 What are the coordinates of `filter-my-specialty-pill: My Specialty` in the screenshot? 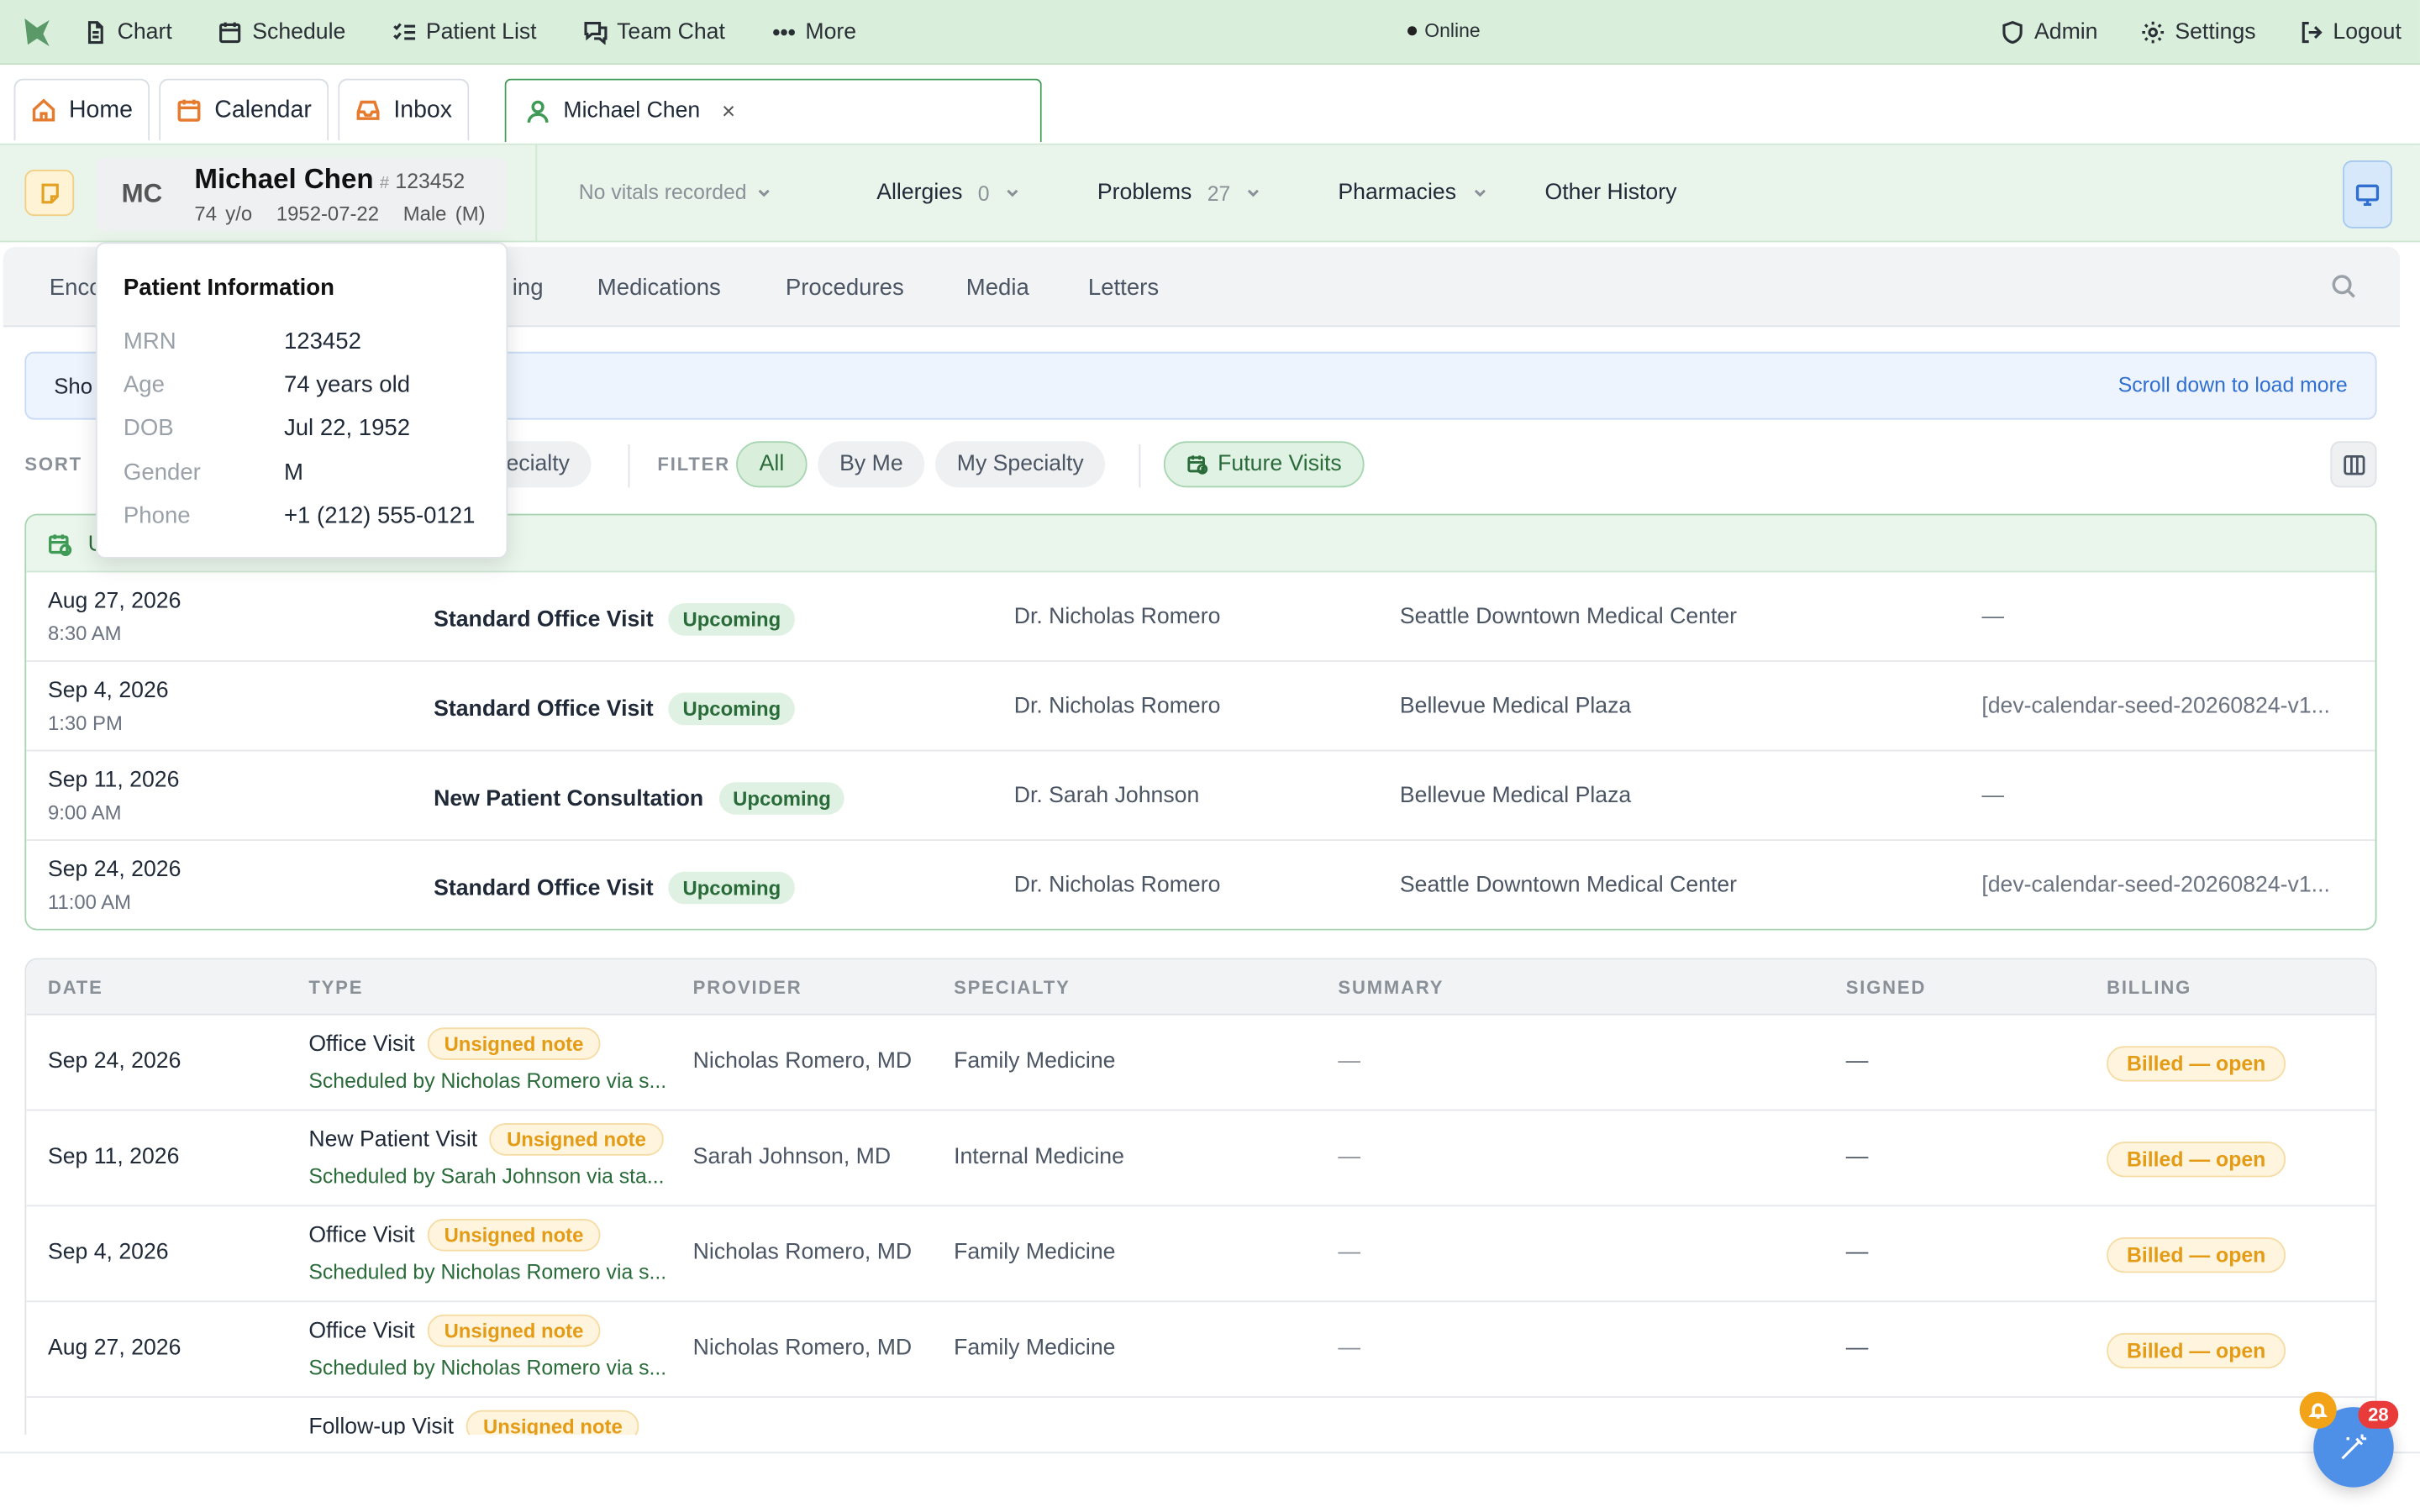 It's located at (1021, 464).